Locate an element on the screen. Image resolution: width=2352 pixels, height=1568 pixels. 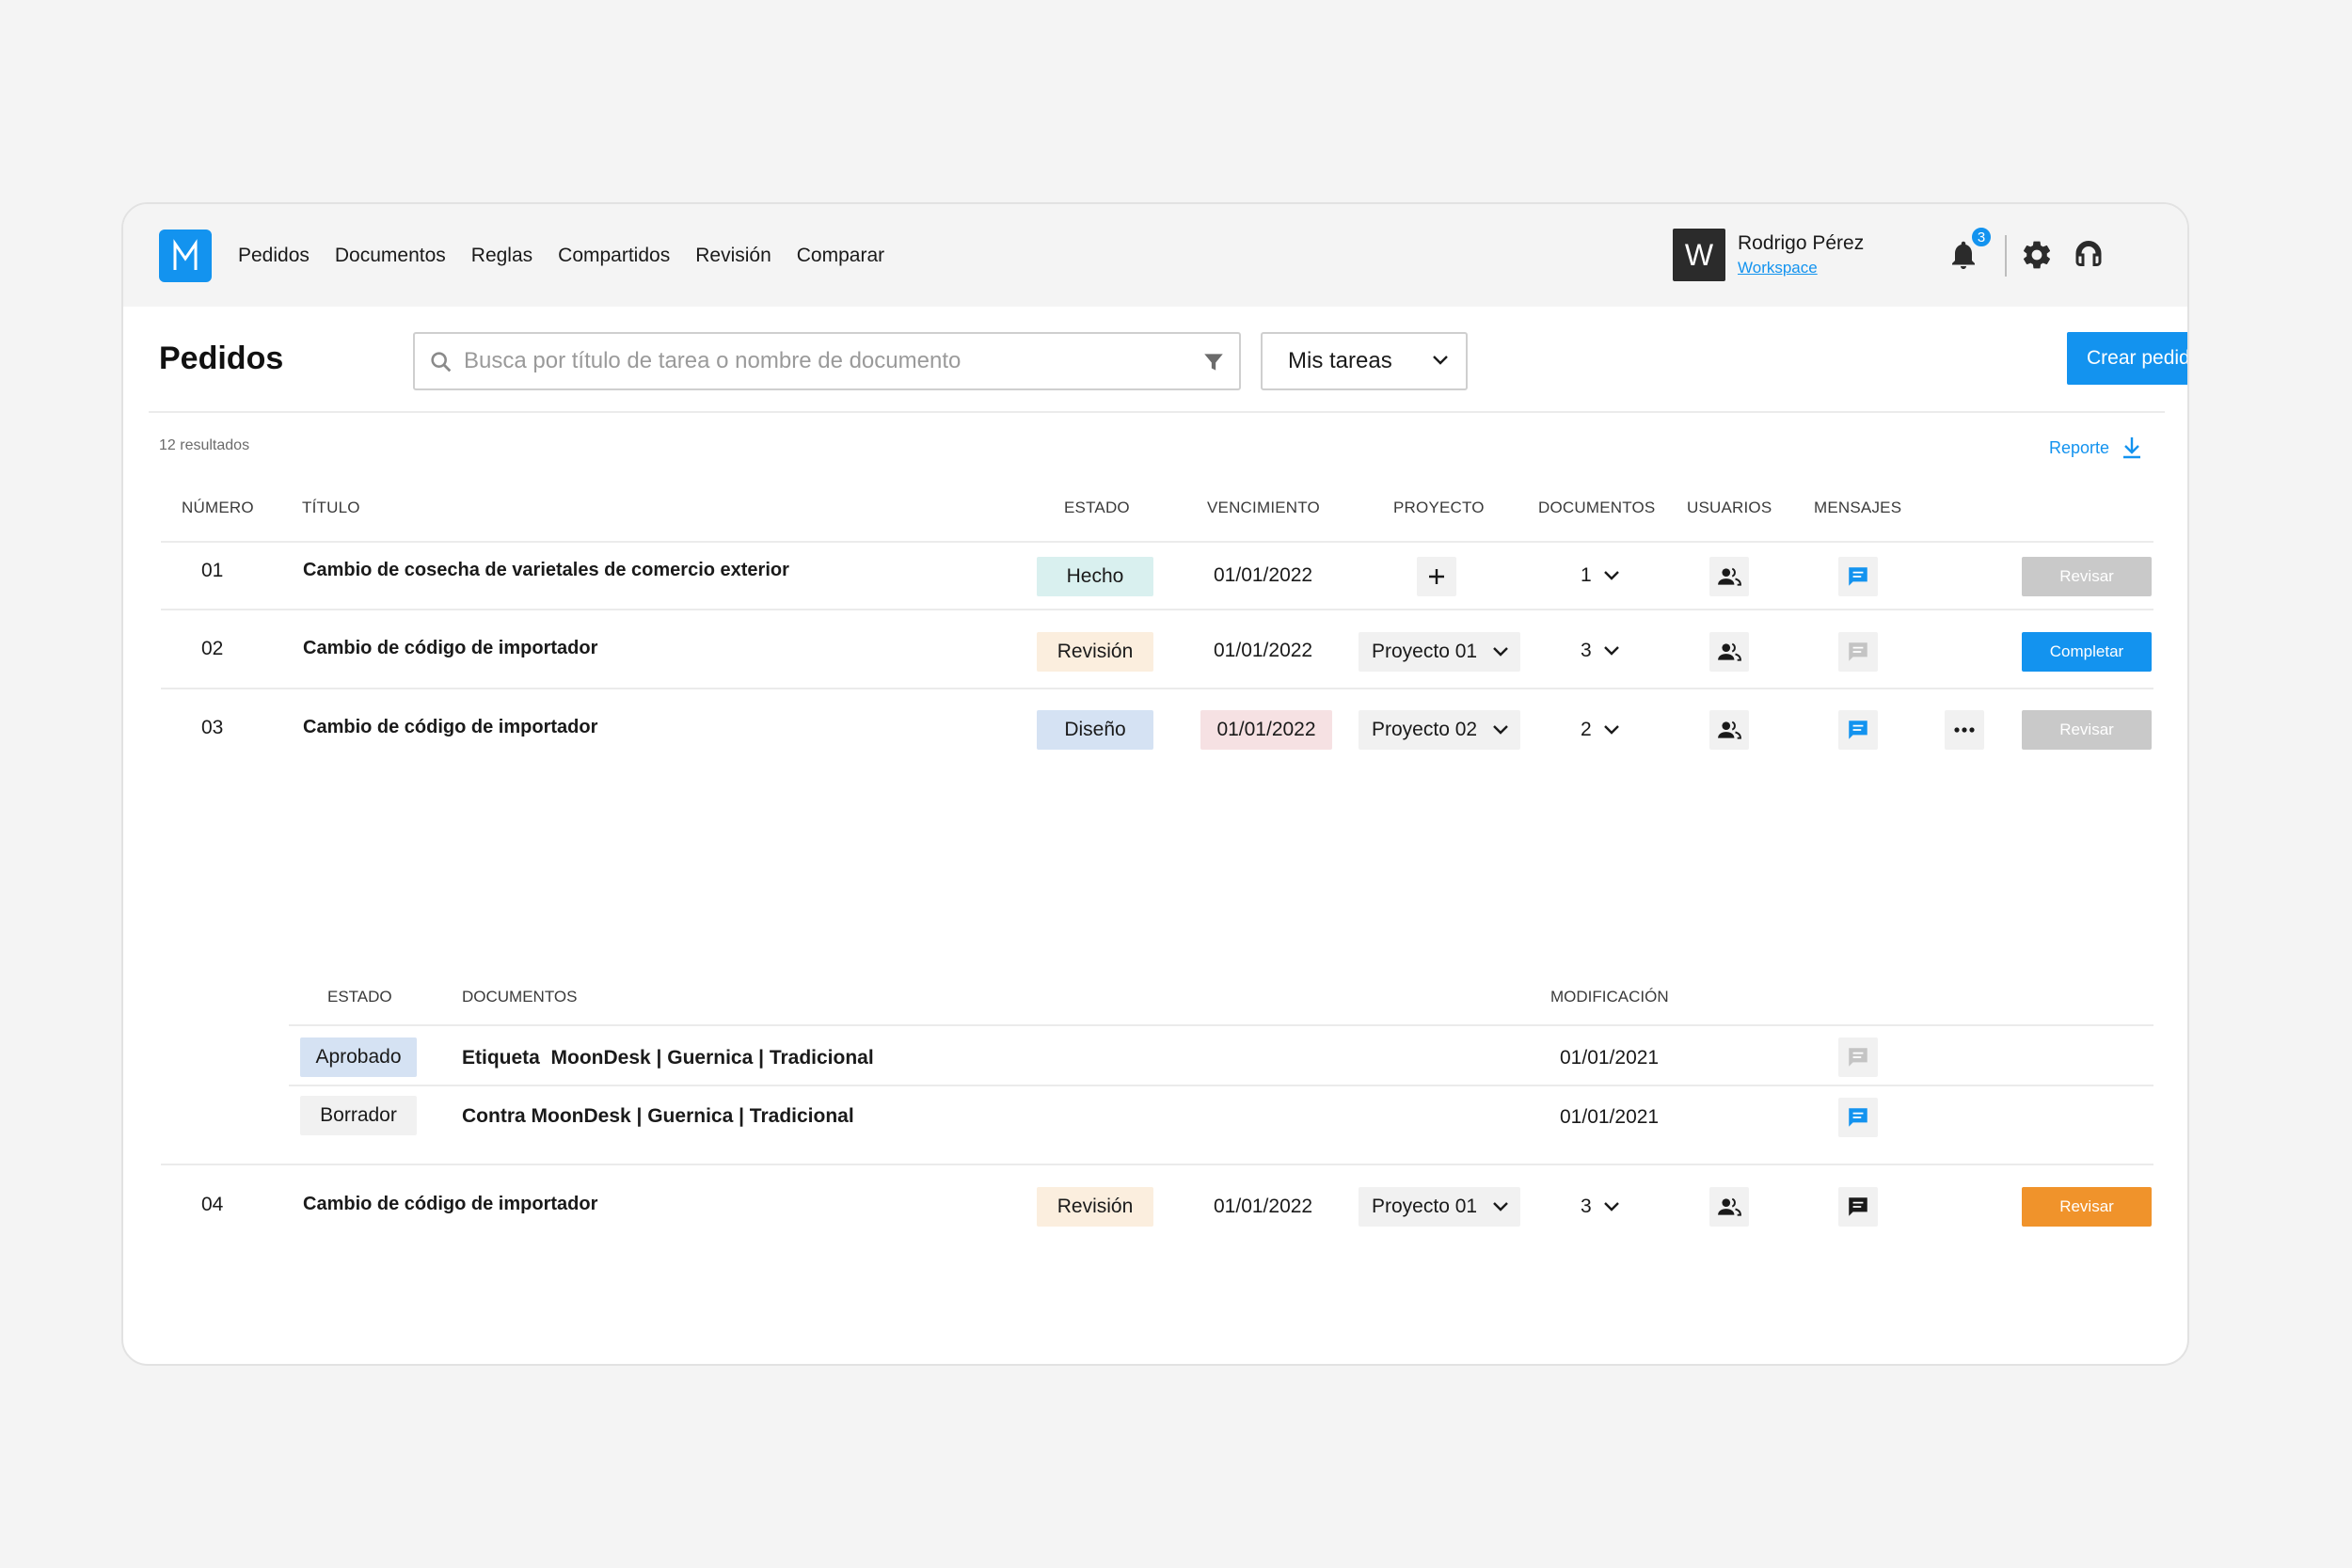
documents-dropdown: 1 is located at coordinates (1600, 575).